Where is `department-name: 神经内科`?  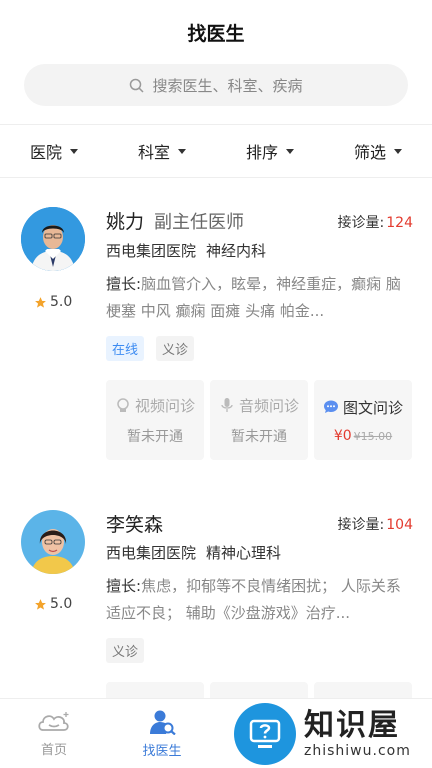
department-name: 神经内科 is located at coordinates (236, 251).